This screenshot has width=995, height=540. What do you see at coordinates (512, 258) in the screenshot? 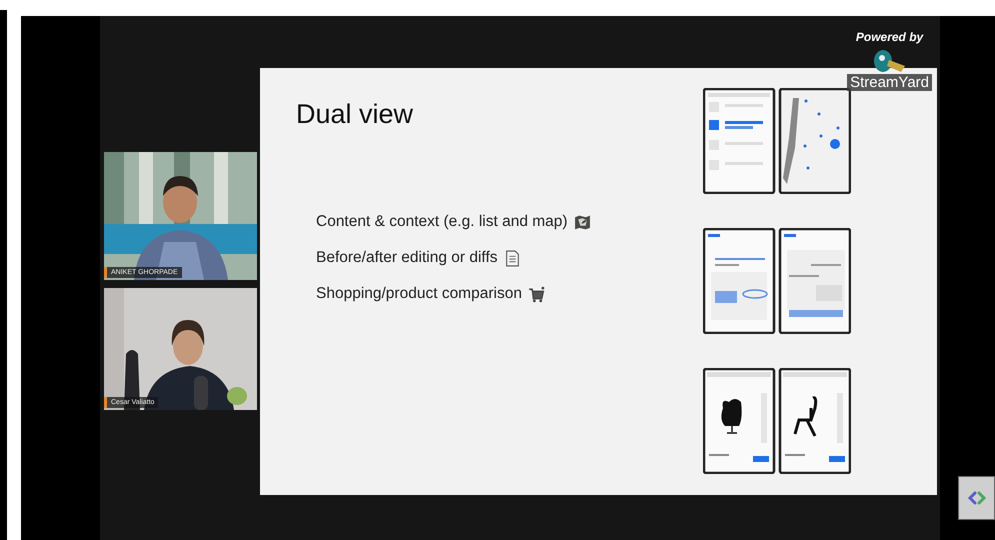
I see `document-icon` at bounding box center [512, 258].